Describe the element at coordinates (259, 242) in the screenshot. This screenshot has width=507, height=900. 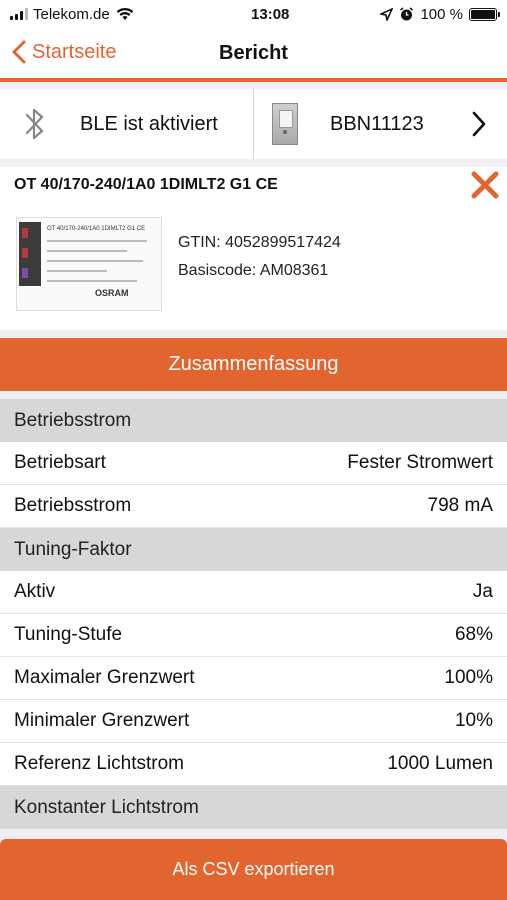
I see `product-gtin: GTIN: 4052899517424` at that location.